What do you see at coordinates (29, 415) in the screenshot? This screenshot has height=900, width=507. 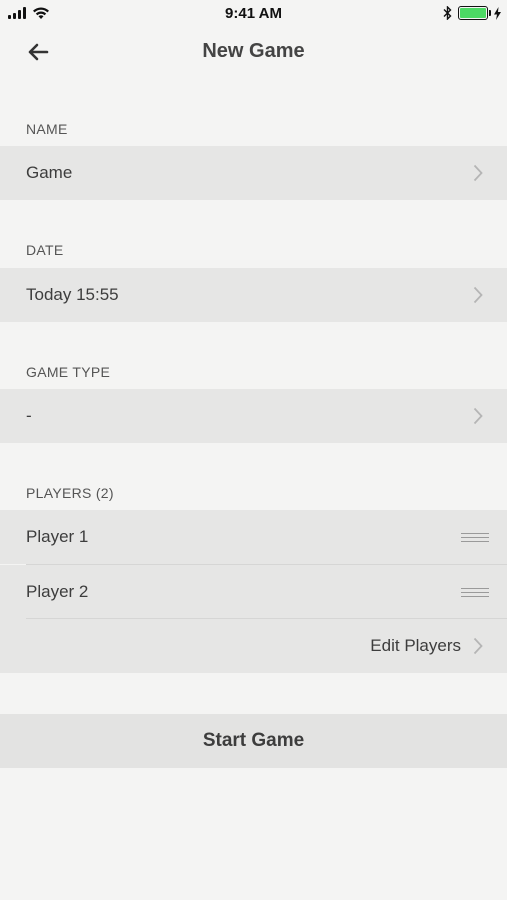 I see `game-type-value: -` at bounding box center [29, 415].